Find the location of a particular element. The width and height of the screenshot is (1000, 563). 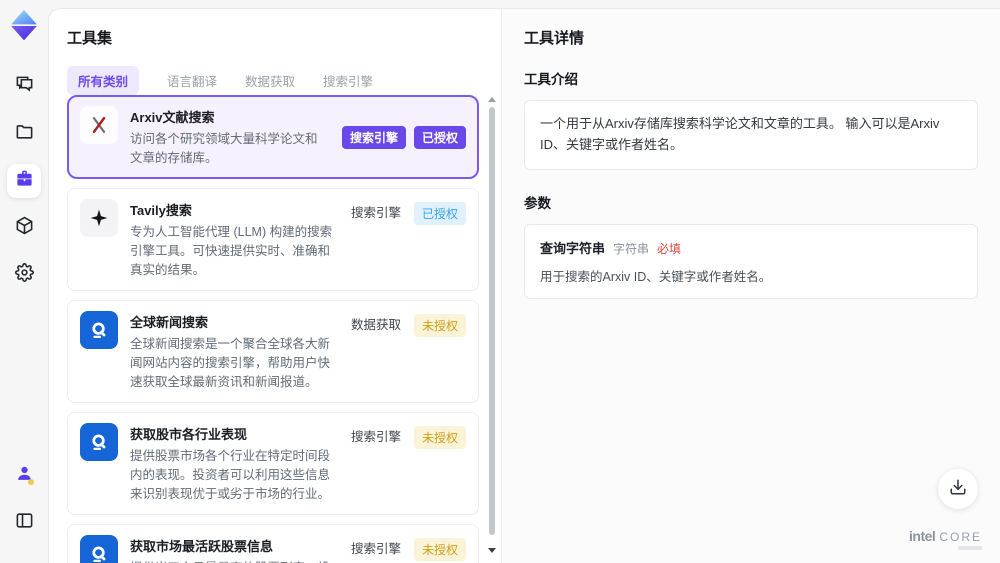

tool-name: Tavily搜索 is located at coordinates (161, 210).